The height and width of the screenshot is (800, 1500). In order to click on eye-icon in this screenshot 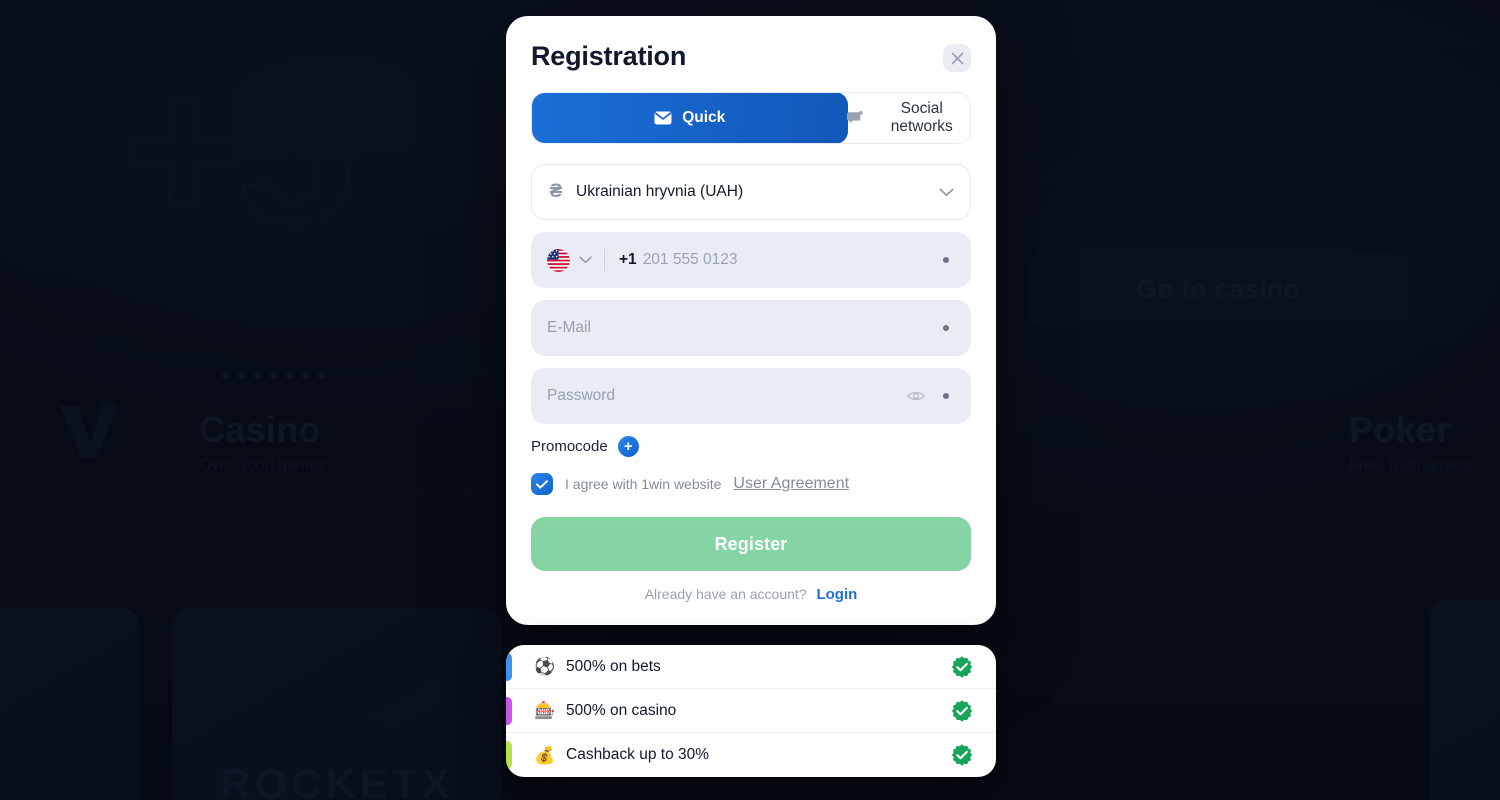, I will do `click(916, 396)`.